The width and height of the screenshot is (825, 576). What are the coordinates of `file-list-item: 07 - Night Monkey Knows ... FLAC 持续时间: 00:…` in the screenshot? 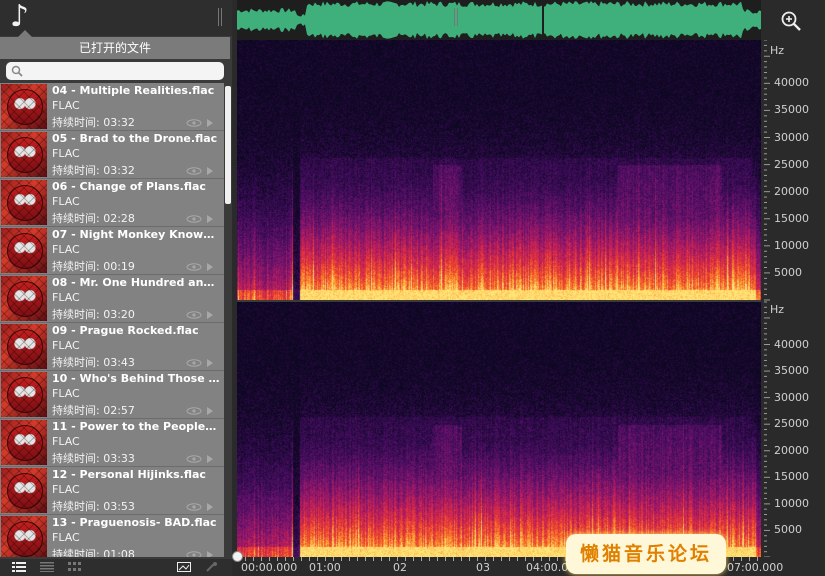 It's located at (112, 251).